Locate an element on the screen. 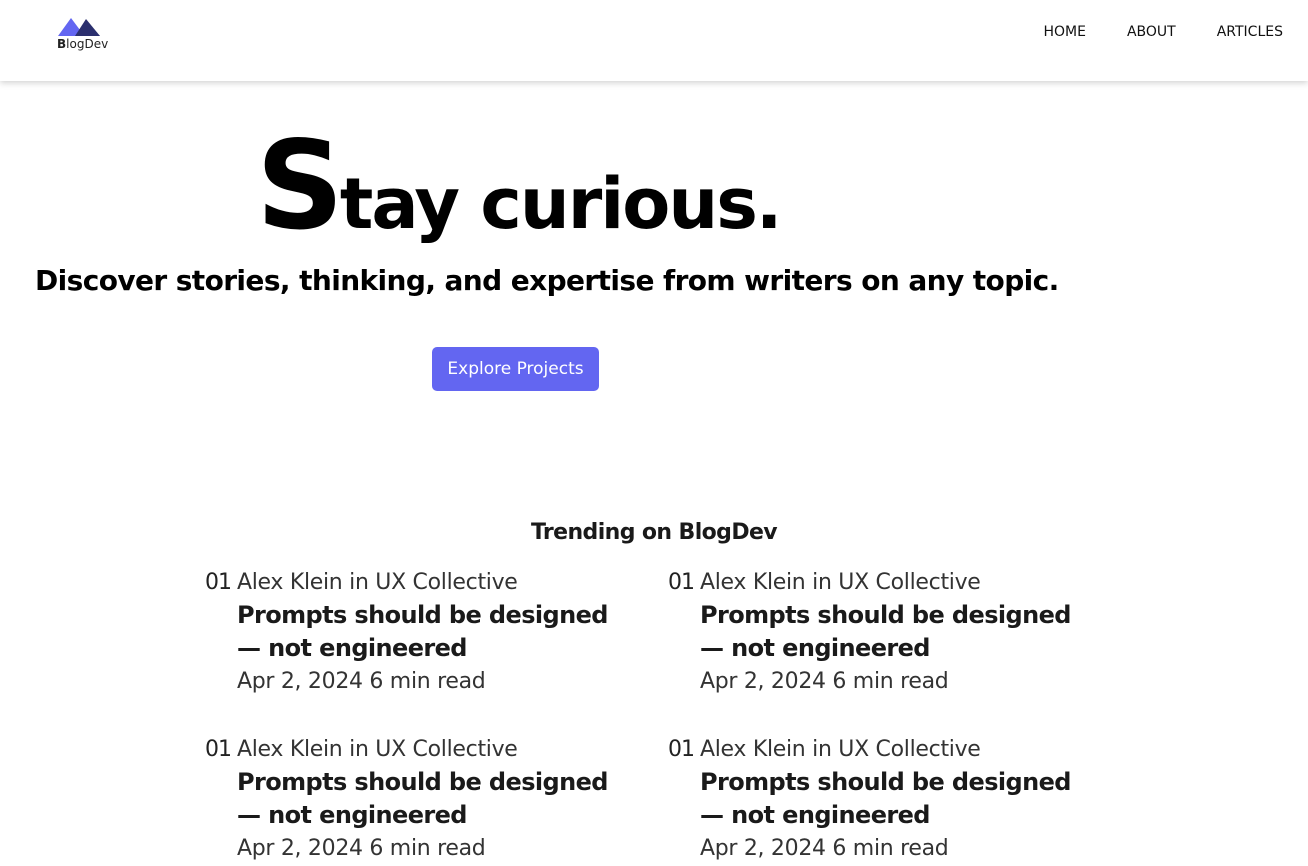  logo: BlogDev is located at coordinates (88, 34).